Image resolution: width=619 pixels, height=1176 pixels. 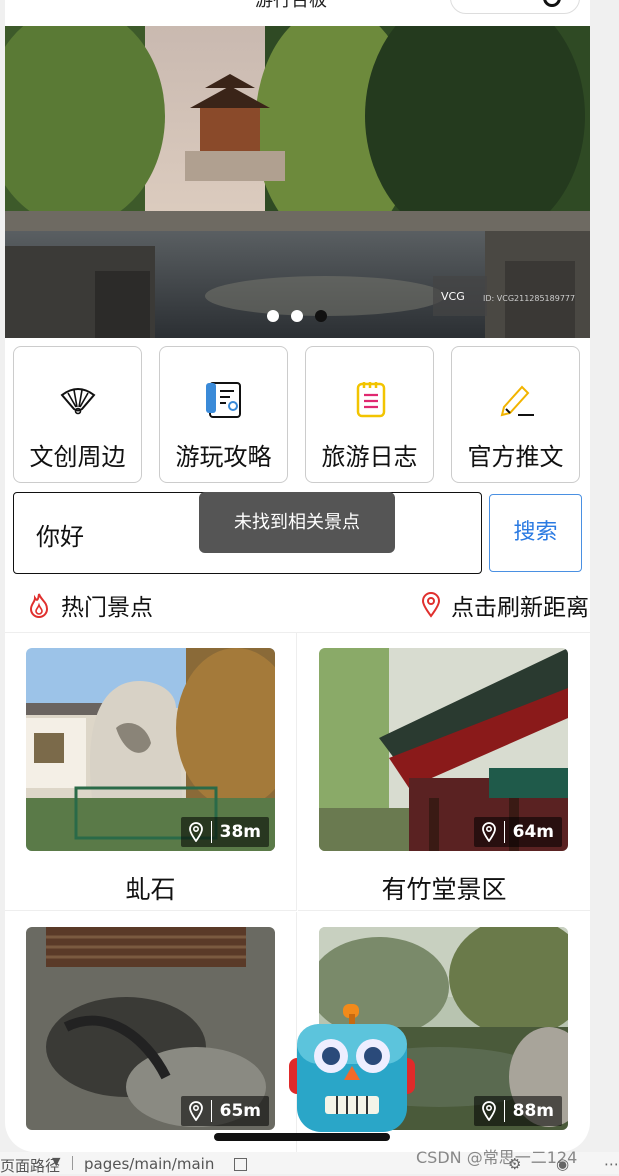 I want to click on spot-card: 65m, so click(x=151, y=1032).